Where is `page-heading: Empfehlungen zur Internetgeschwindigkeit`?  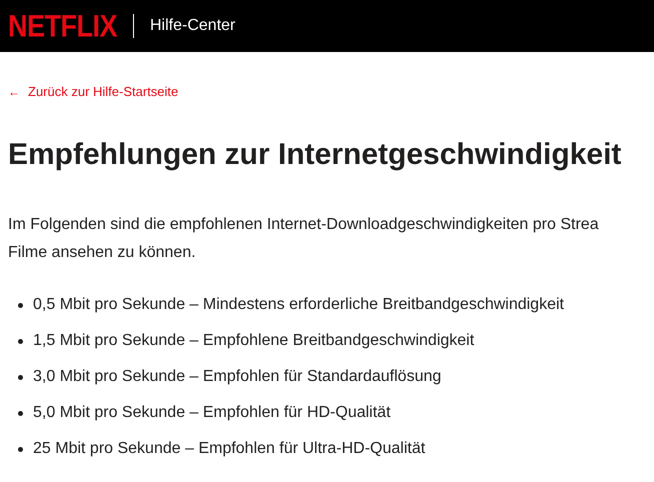 page-heading: Empfehlungen zur Internetgeschwindigkeit is located at coordinates (315, 154).